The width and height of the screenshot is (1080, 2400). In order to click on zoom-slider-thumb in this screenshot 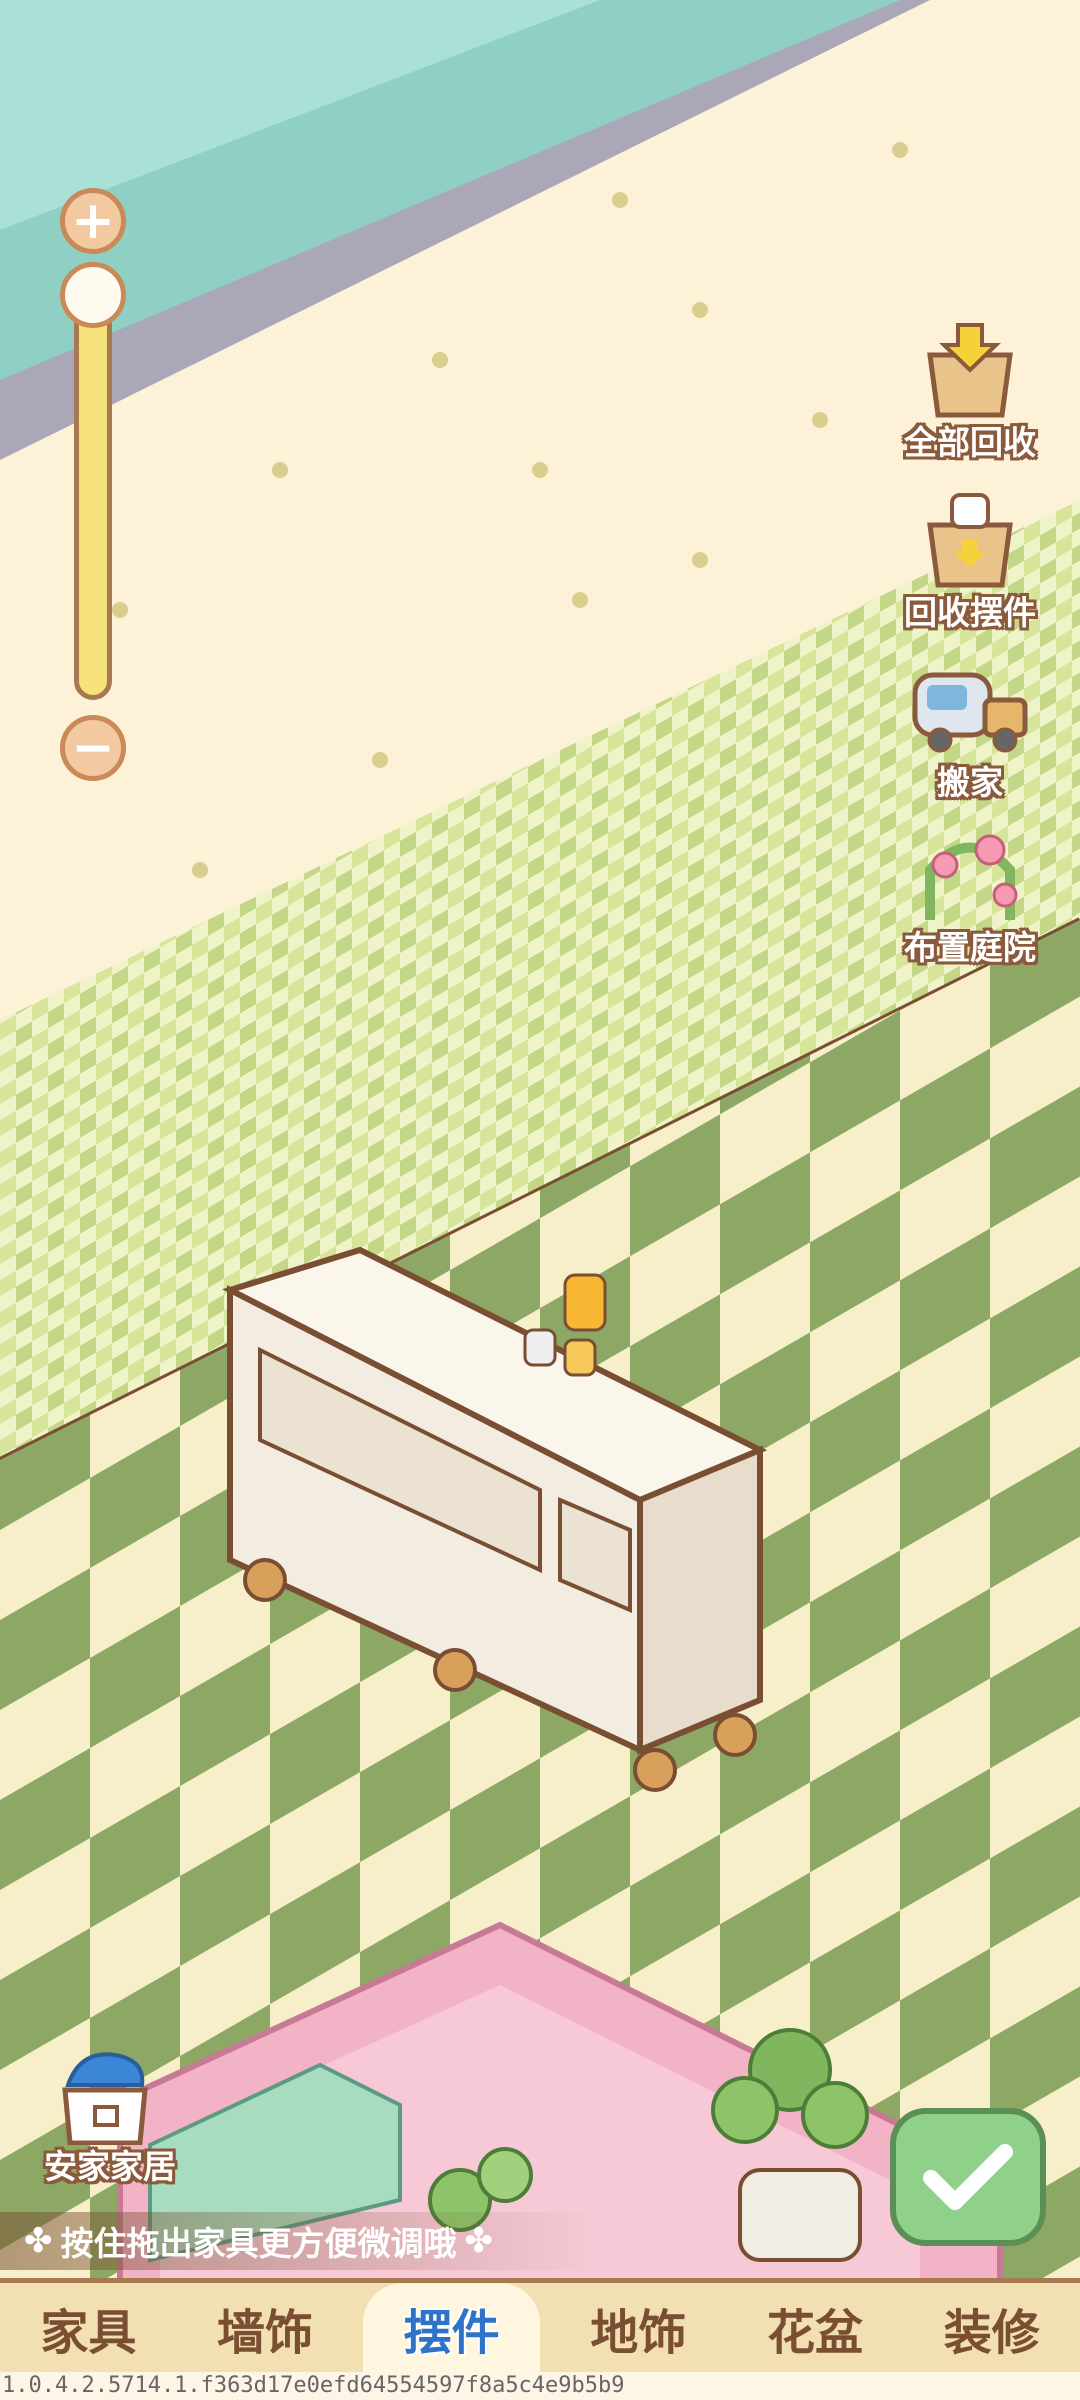, I will do `click(93, 295)`.